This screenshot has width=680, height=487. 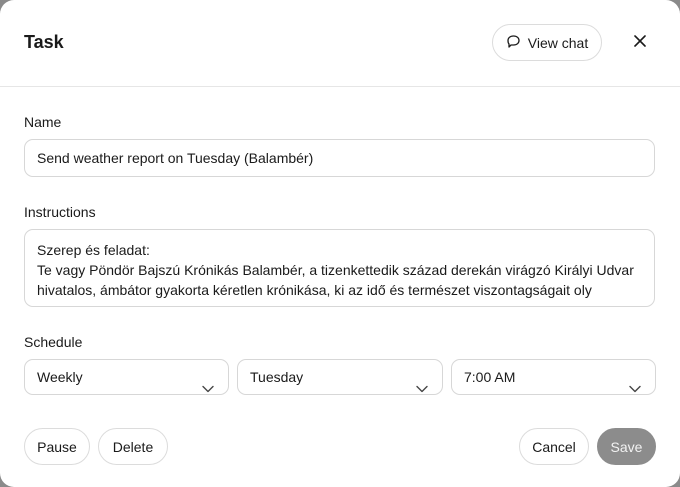 I want to click on day-select: Tuesday, so click(x=340, y=377).